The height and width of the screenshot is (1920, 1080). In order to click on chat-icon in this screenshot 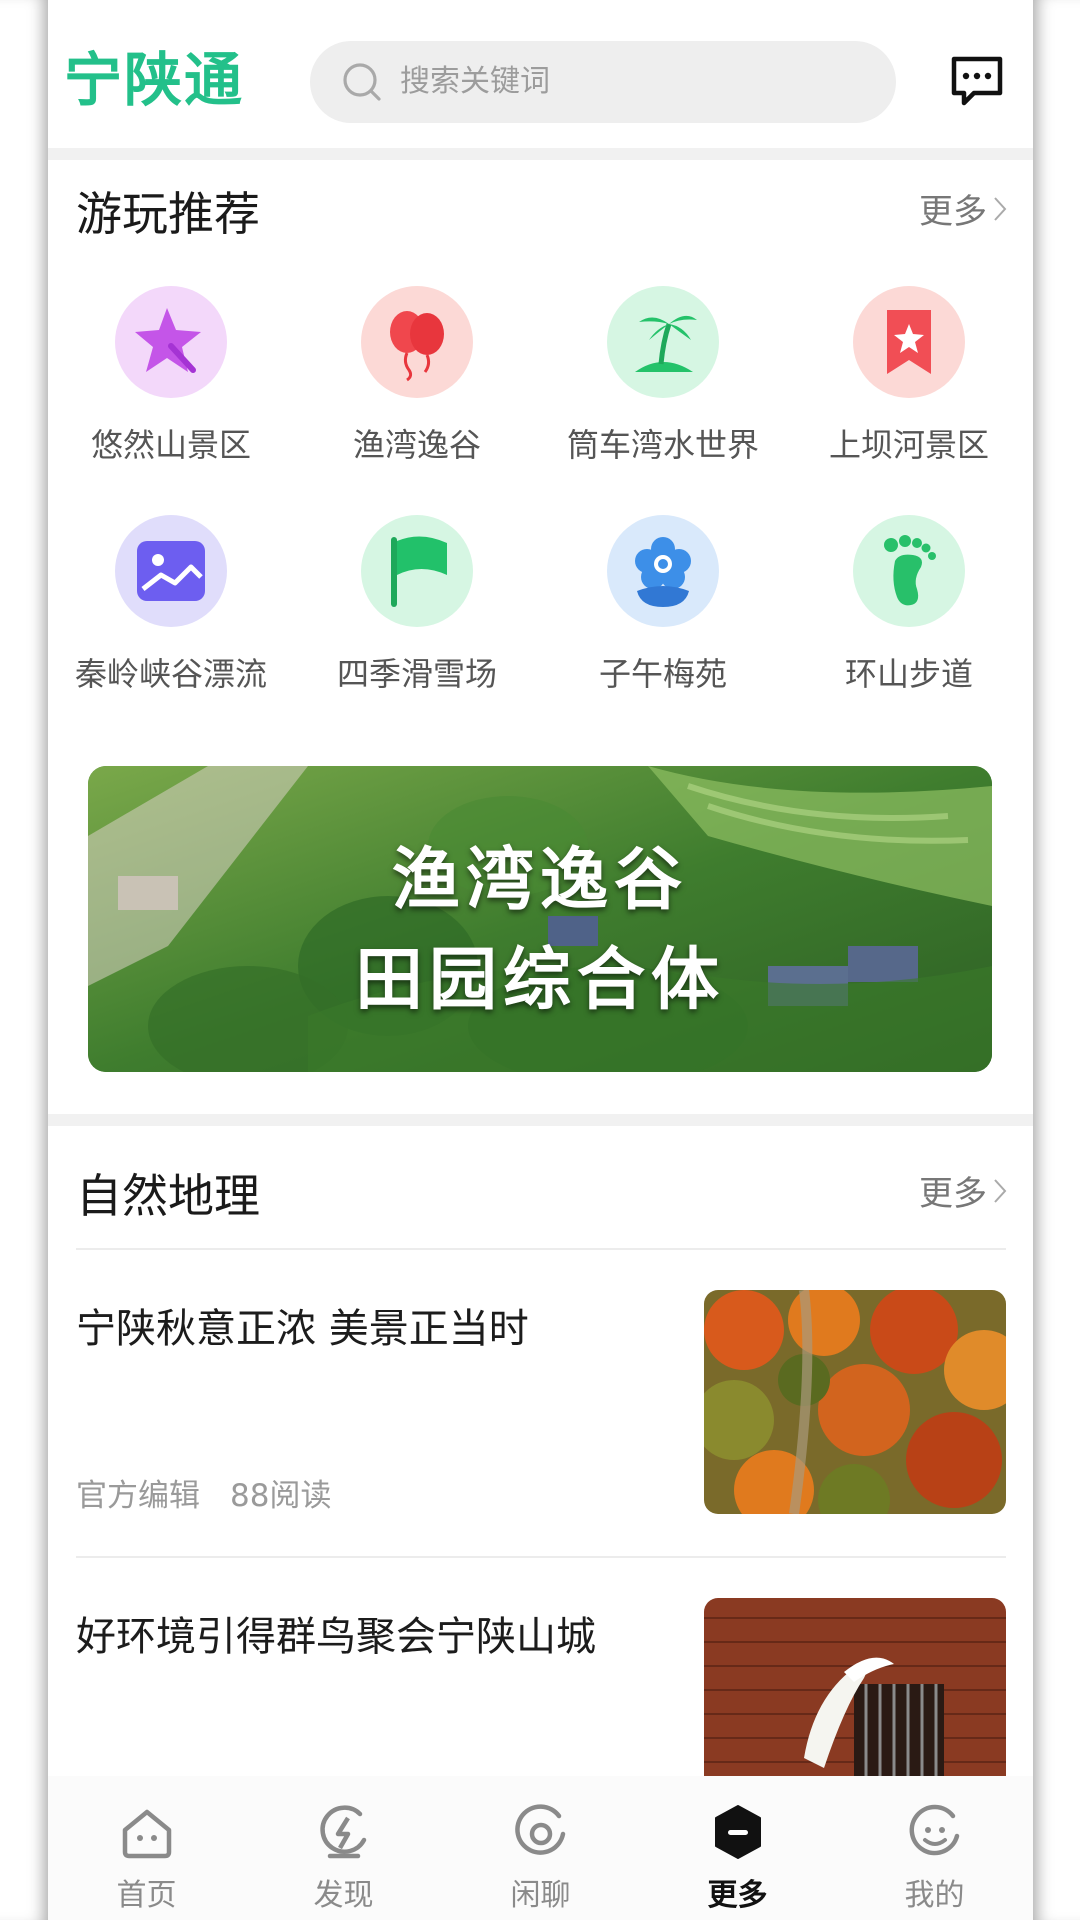, I will do `click(540, 1829)`.